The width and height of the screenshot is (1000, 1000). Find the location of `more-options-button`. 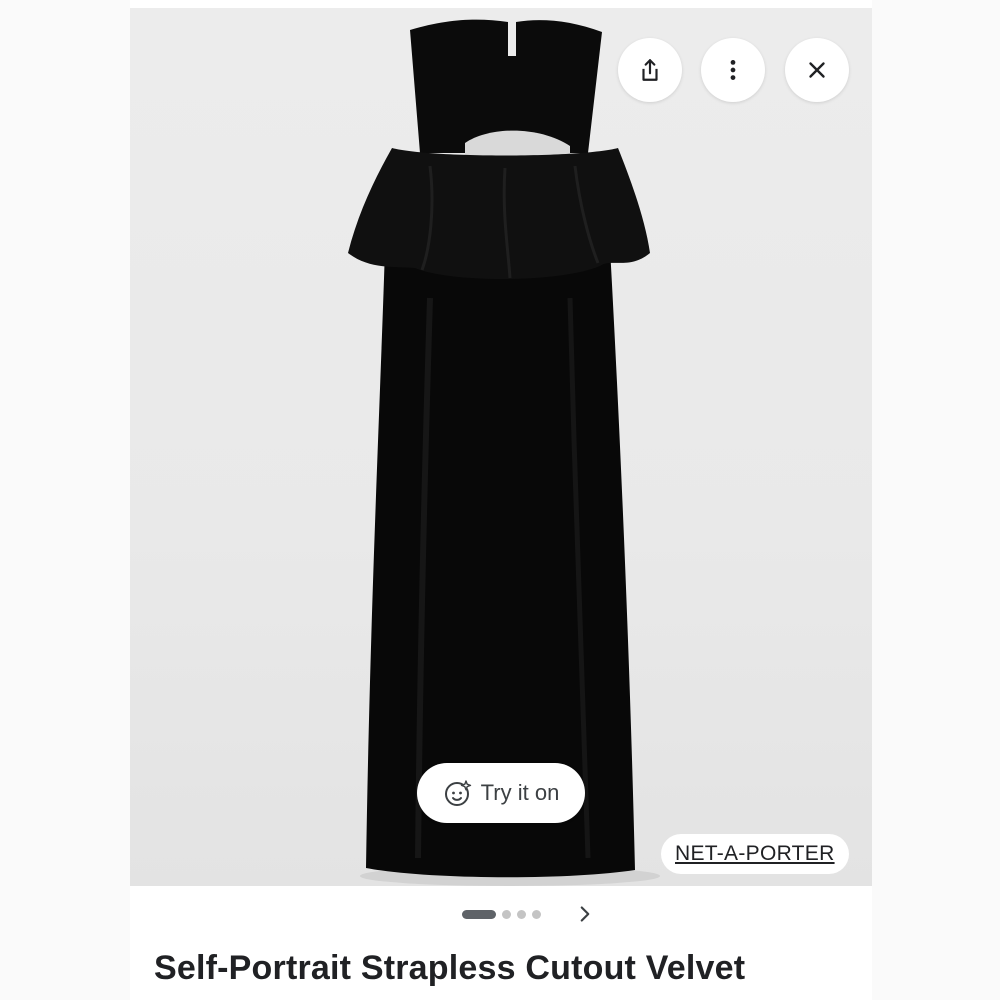

more-options-button is located at coordinates (733, 70).